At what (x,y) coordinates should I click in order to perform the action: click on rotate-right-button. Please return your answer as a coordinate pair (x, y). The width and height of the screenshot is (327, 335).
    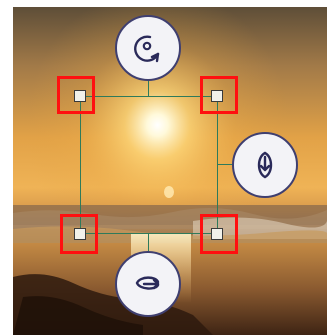
    Looking at the image, I should click on (265, 165).